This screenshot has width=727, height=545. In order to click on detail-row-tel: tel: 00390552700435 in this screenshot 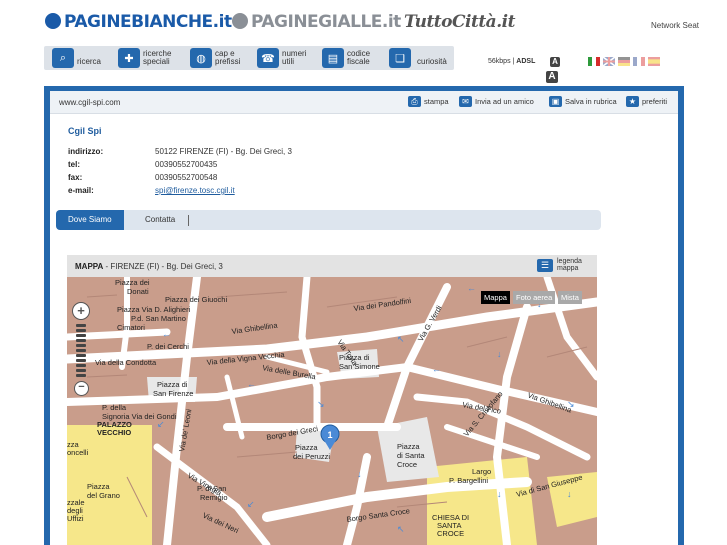, I will do `click(278, 166)`.